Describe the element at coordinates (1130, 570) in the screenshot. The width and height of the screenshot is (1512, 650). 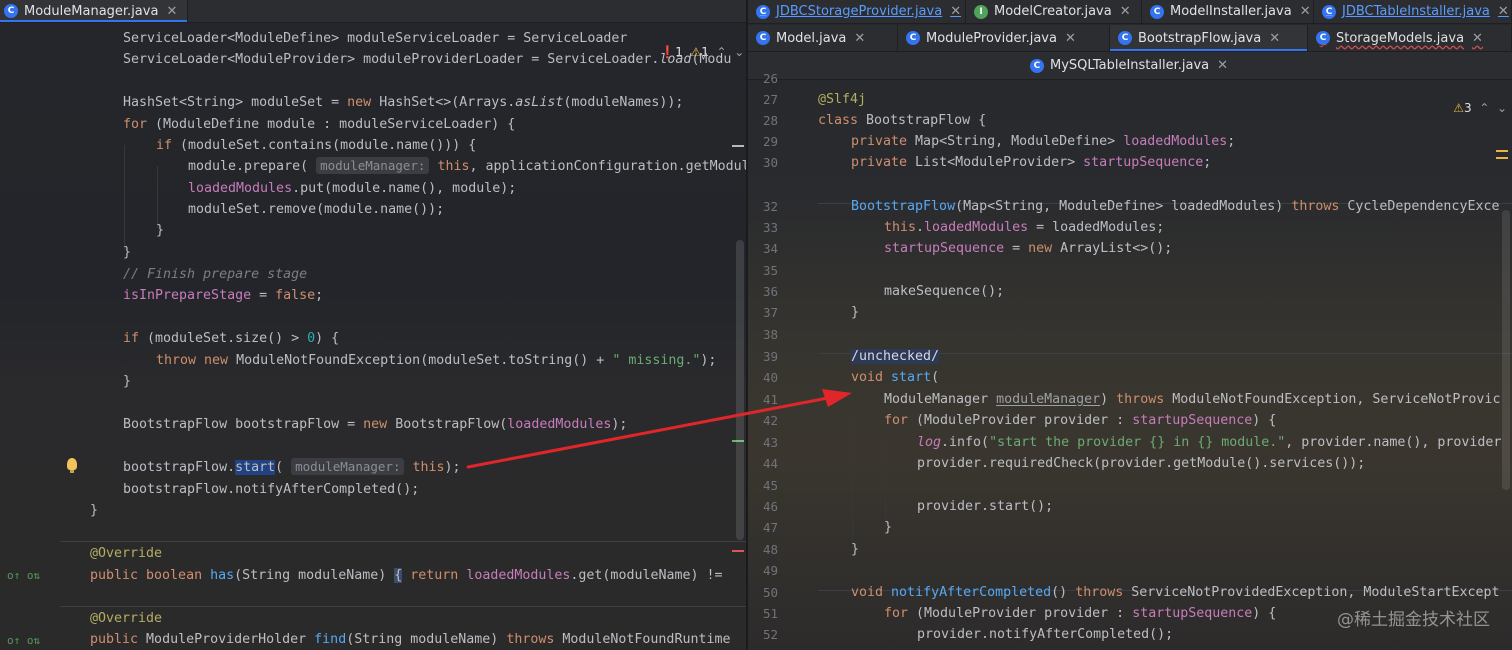
I see `code-line: 49` at that location.